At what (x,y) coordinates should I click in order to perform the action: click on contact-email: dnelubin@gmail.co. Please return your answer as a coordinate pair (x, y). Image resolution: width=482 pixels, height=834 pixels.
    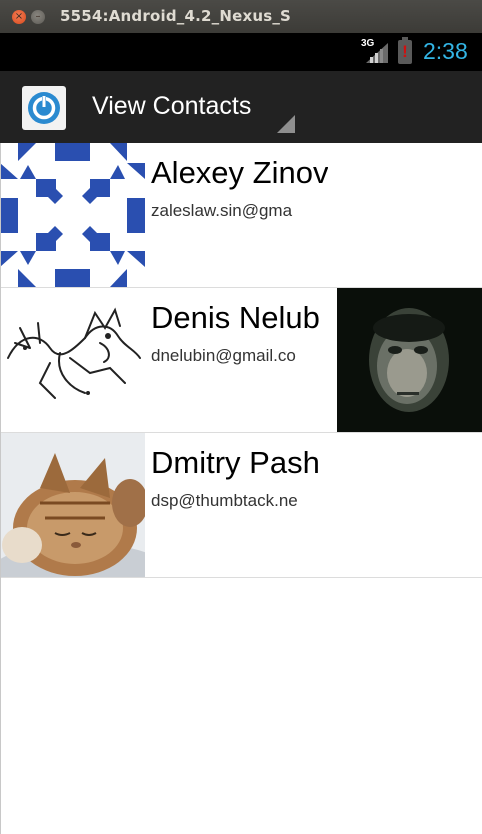
    Looking at the image, I should click on (223, 355).